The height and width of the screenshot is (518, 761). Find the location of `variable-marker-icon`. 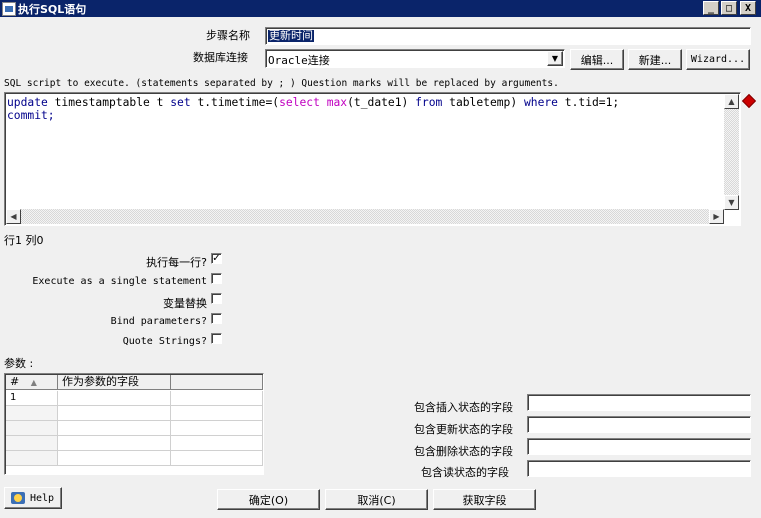

variable-marker-icon is located at coordinates (749, 101).